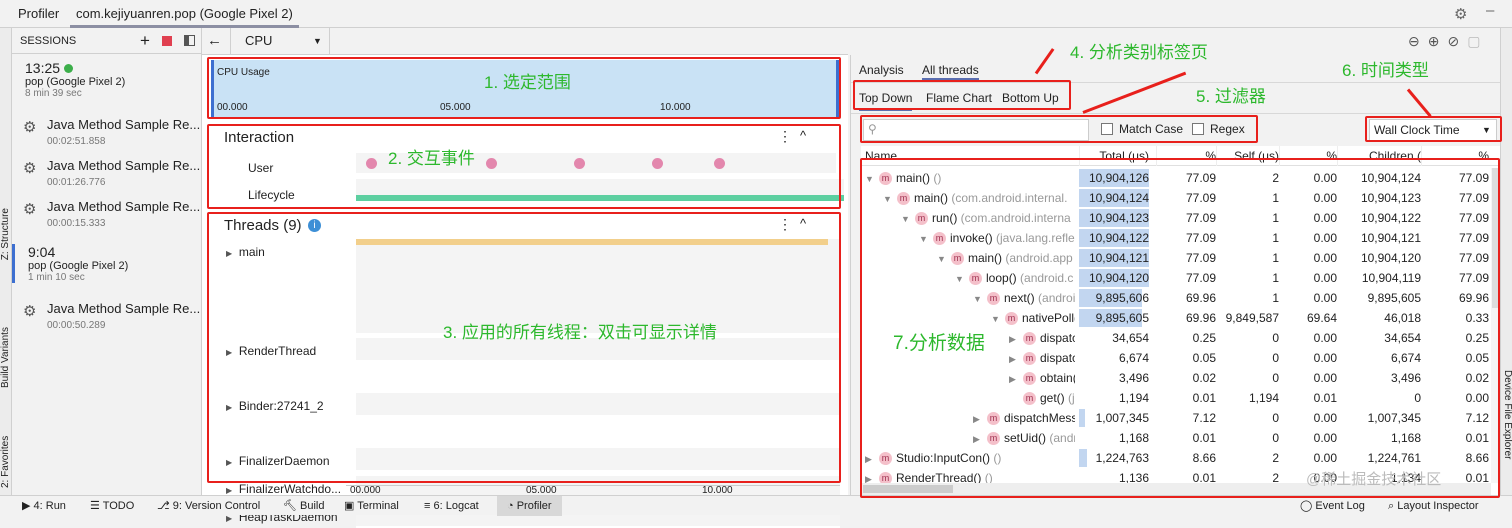  Describe the element at coordinates (38, 14) in the screenshot. I see `tab-profiler: Profiler` at that location.